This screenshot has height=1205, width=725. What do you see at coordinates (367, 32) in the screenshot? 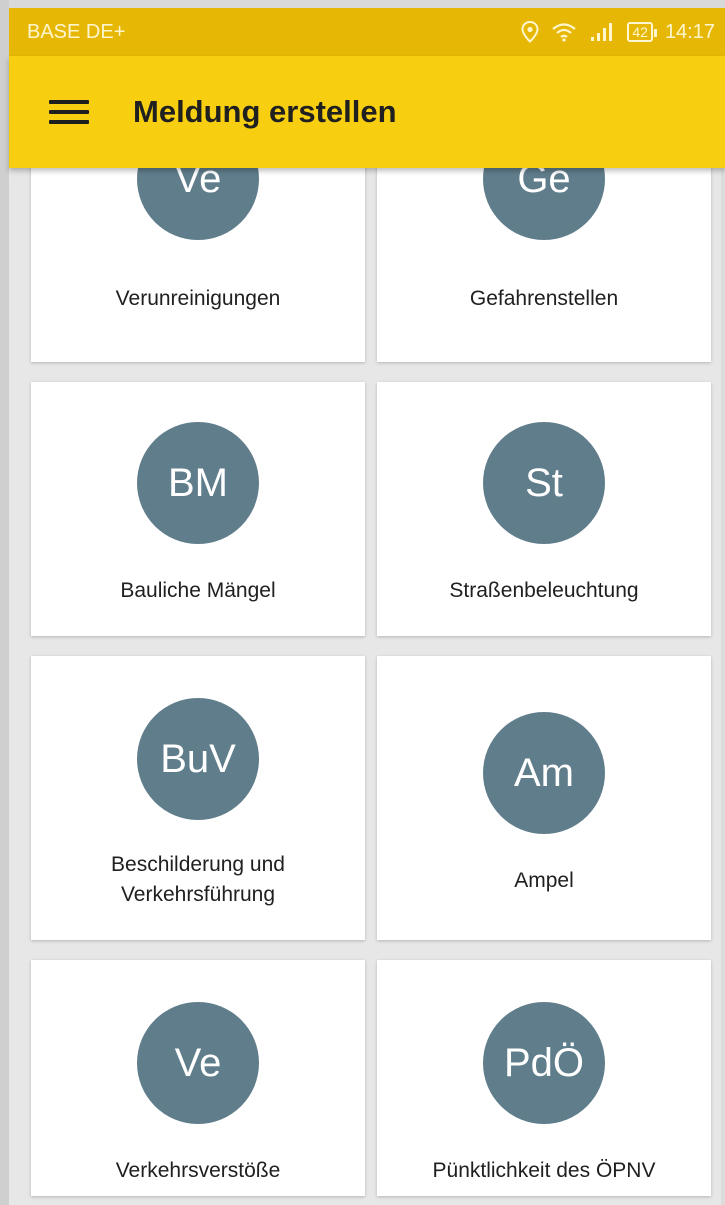
I see `status-bar: BASE DE+ 42 14:17` at bounding box center [367, 32].